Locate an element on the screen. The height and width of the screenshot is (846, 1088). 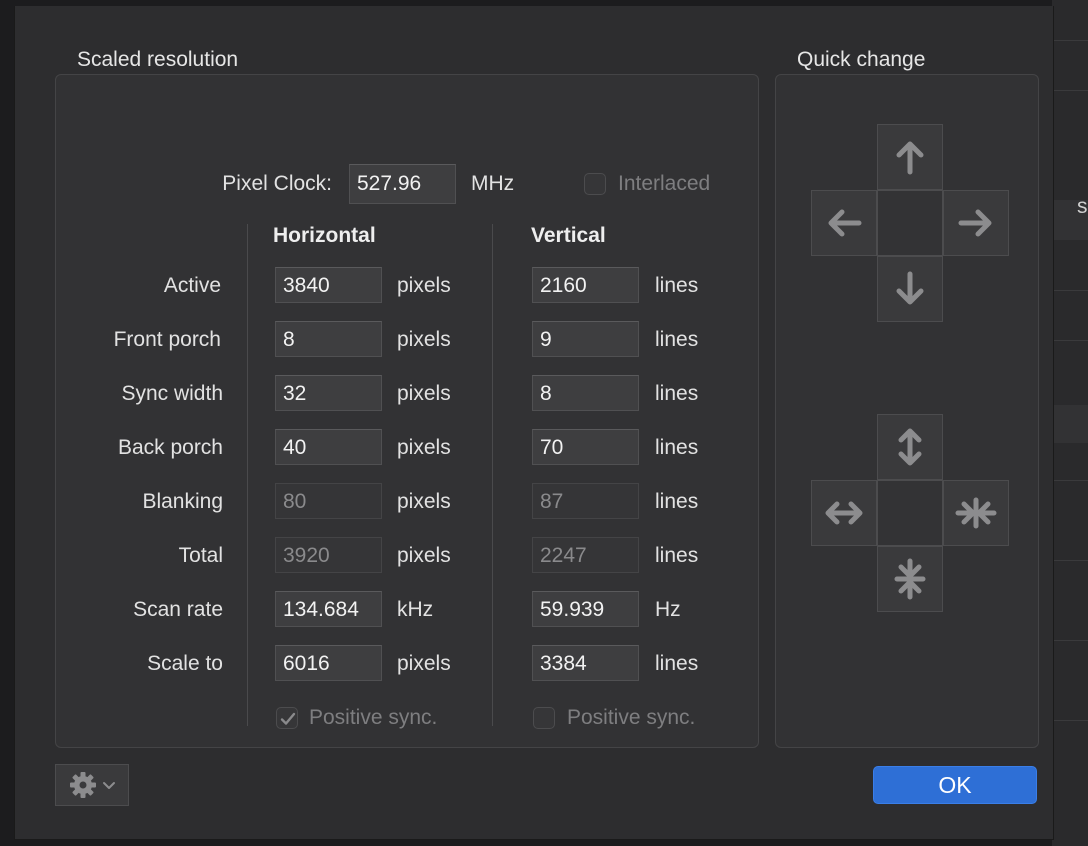
arrow-right-icon is located at coordinates (975, 223).